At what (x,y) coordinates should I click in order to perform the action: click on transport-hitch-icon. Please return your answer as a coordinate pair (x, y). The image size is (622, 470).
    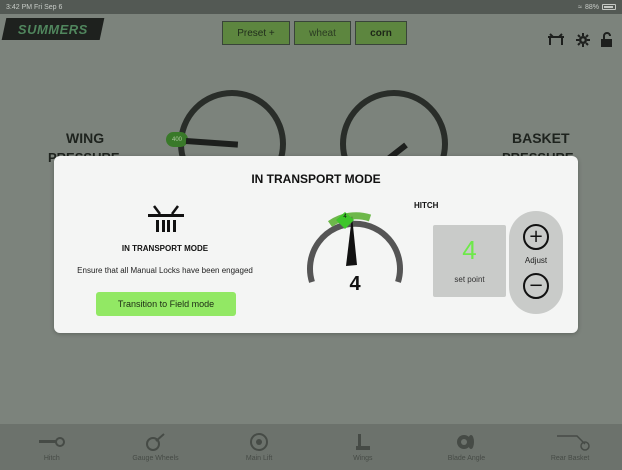
    Looking at the image, I should click on (166, 219).